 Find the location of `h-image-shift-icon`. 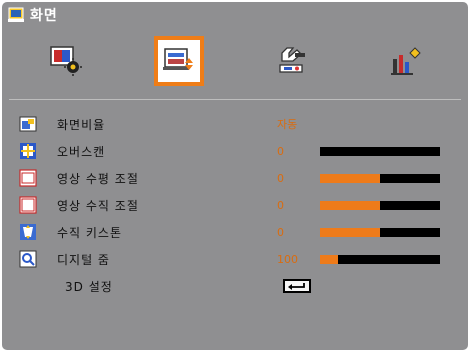

h-image-shift-icon is located at coordinates (28, 178).